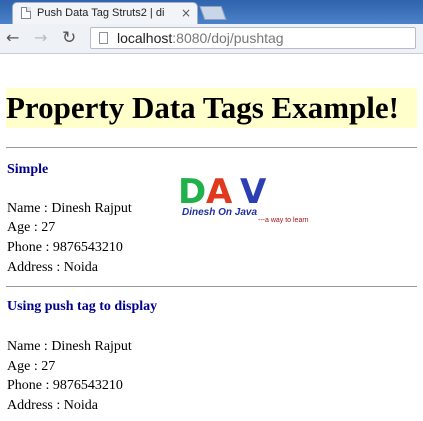 The width and height of the screenshot is (423, 421). Describe the element at coordinates (69, 346) in the screenshot. I see `push-name: Name : Dinesh Rajput` at that location.